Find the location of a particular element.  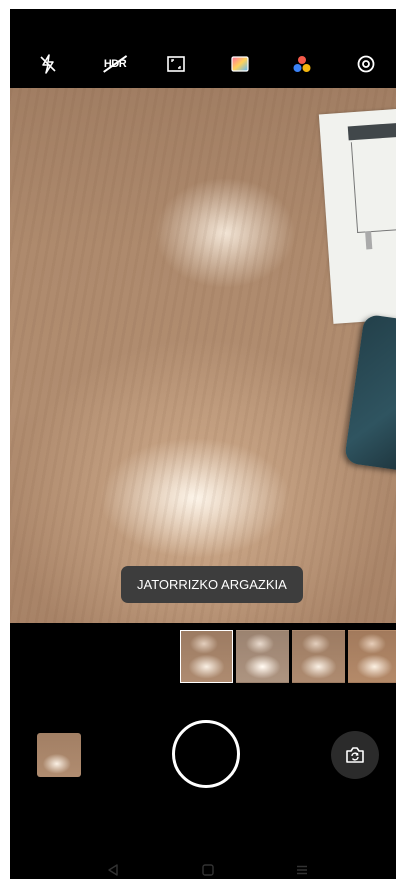

filter-strip is located at coordinates (288, 657).